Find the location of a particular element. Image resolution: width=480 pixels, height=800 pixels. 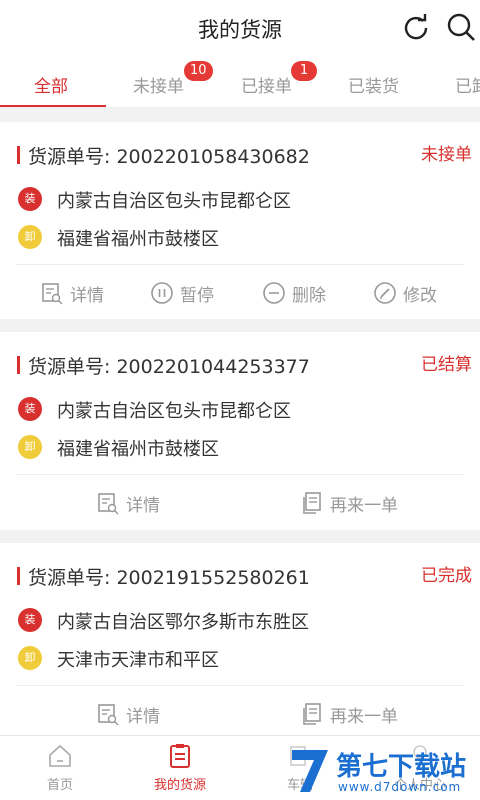

watermark-url: www.d7down.com is located at coordinates (400, 787).